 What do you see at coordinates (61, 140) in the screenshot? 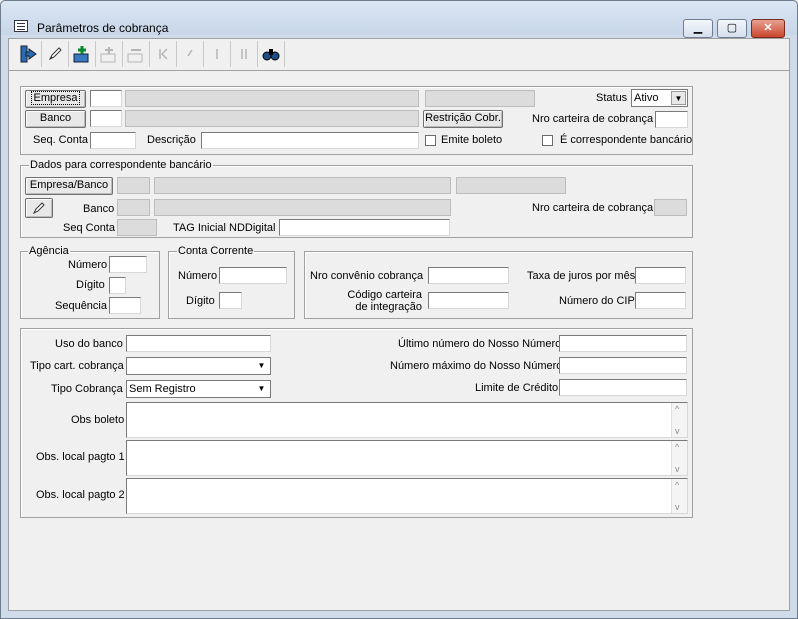
I see `seq-conta-label: Seq. Conta` at bounding box center [61, 140].